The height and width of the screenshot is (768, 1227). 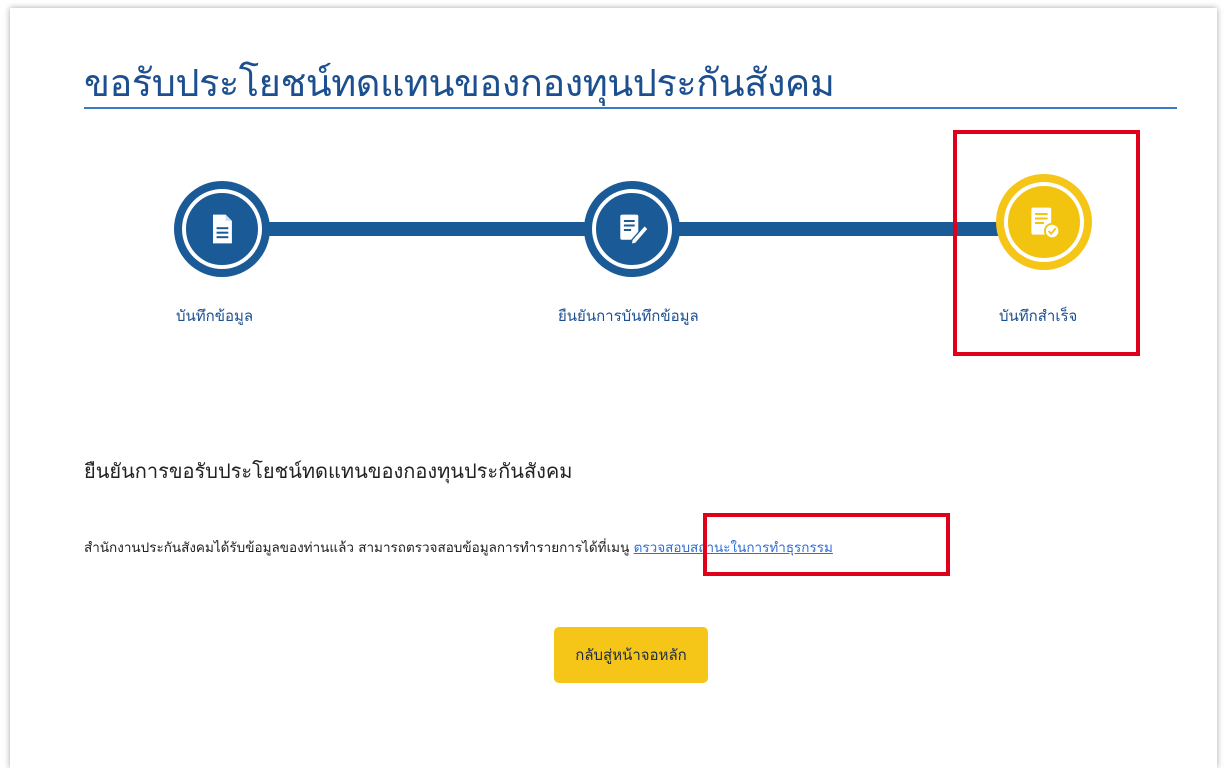 What do you see at coordinates (628, 316) in the screenshot?
I see `step-2-label: ยืนยันการบันทึกข้อมูล` at bounding box center [628, 316].